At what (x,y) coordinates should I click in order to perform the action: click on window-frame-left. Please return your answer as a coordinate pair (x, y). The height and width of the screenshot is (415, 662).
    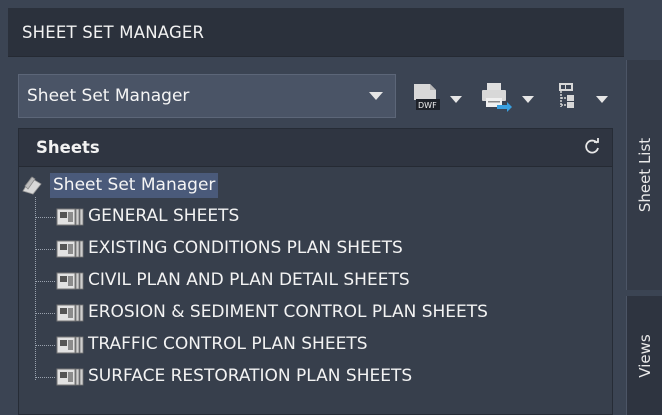
    Looking at the image, I should click on (4, 207).